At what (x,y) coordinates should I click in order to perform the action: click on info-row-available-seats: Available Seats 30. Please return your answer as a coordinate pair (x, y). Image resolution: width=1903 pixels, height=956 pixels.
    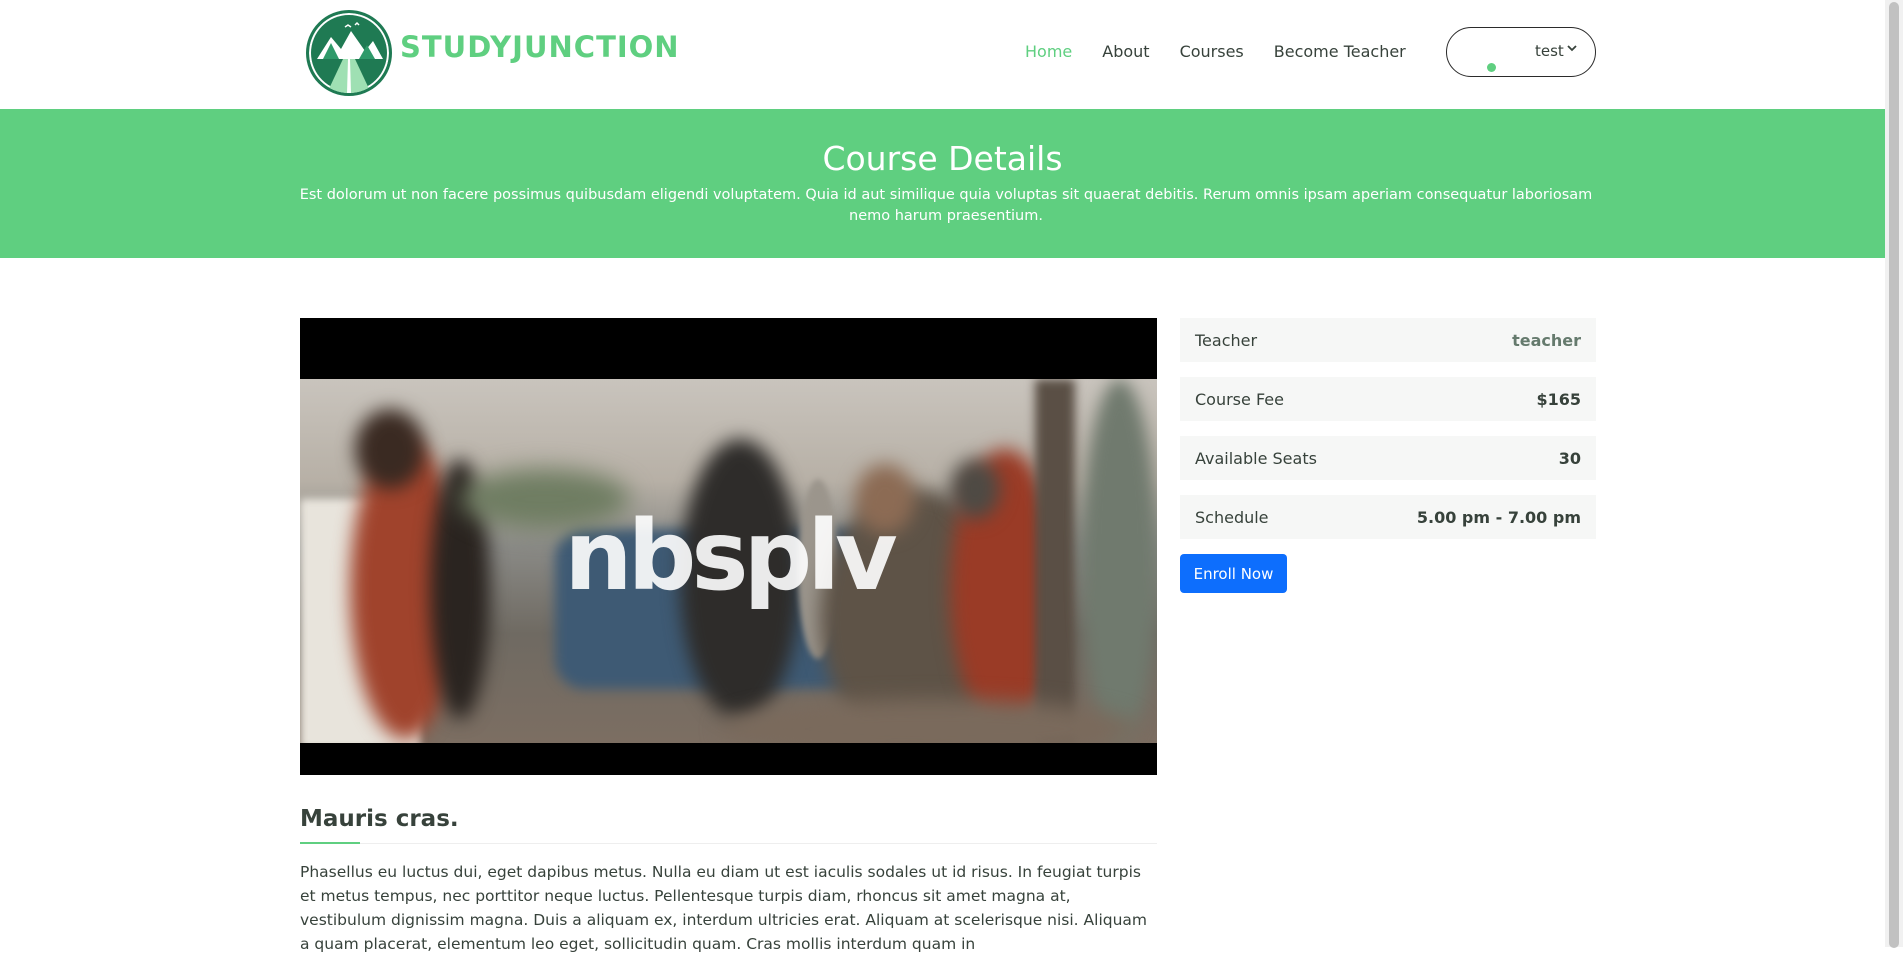
    Looking at the image, I should click on (1388, 458).